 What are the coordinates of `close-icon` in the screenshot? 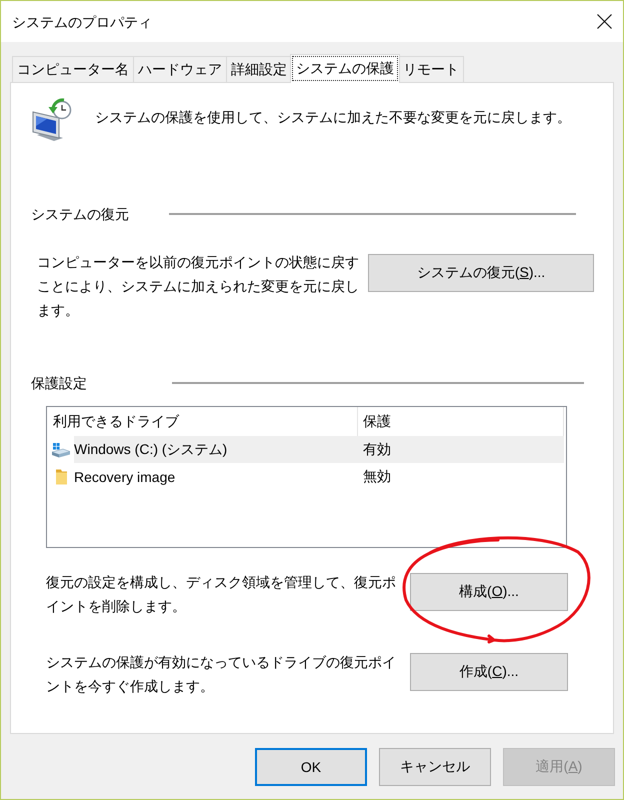 It's located at (604, 21).